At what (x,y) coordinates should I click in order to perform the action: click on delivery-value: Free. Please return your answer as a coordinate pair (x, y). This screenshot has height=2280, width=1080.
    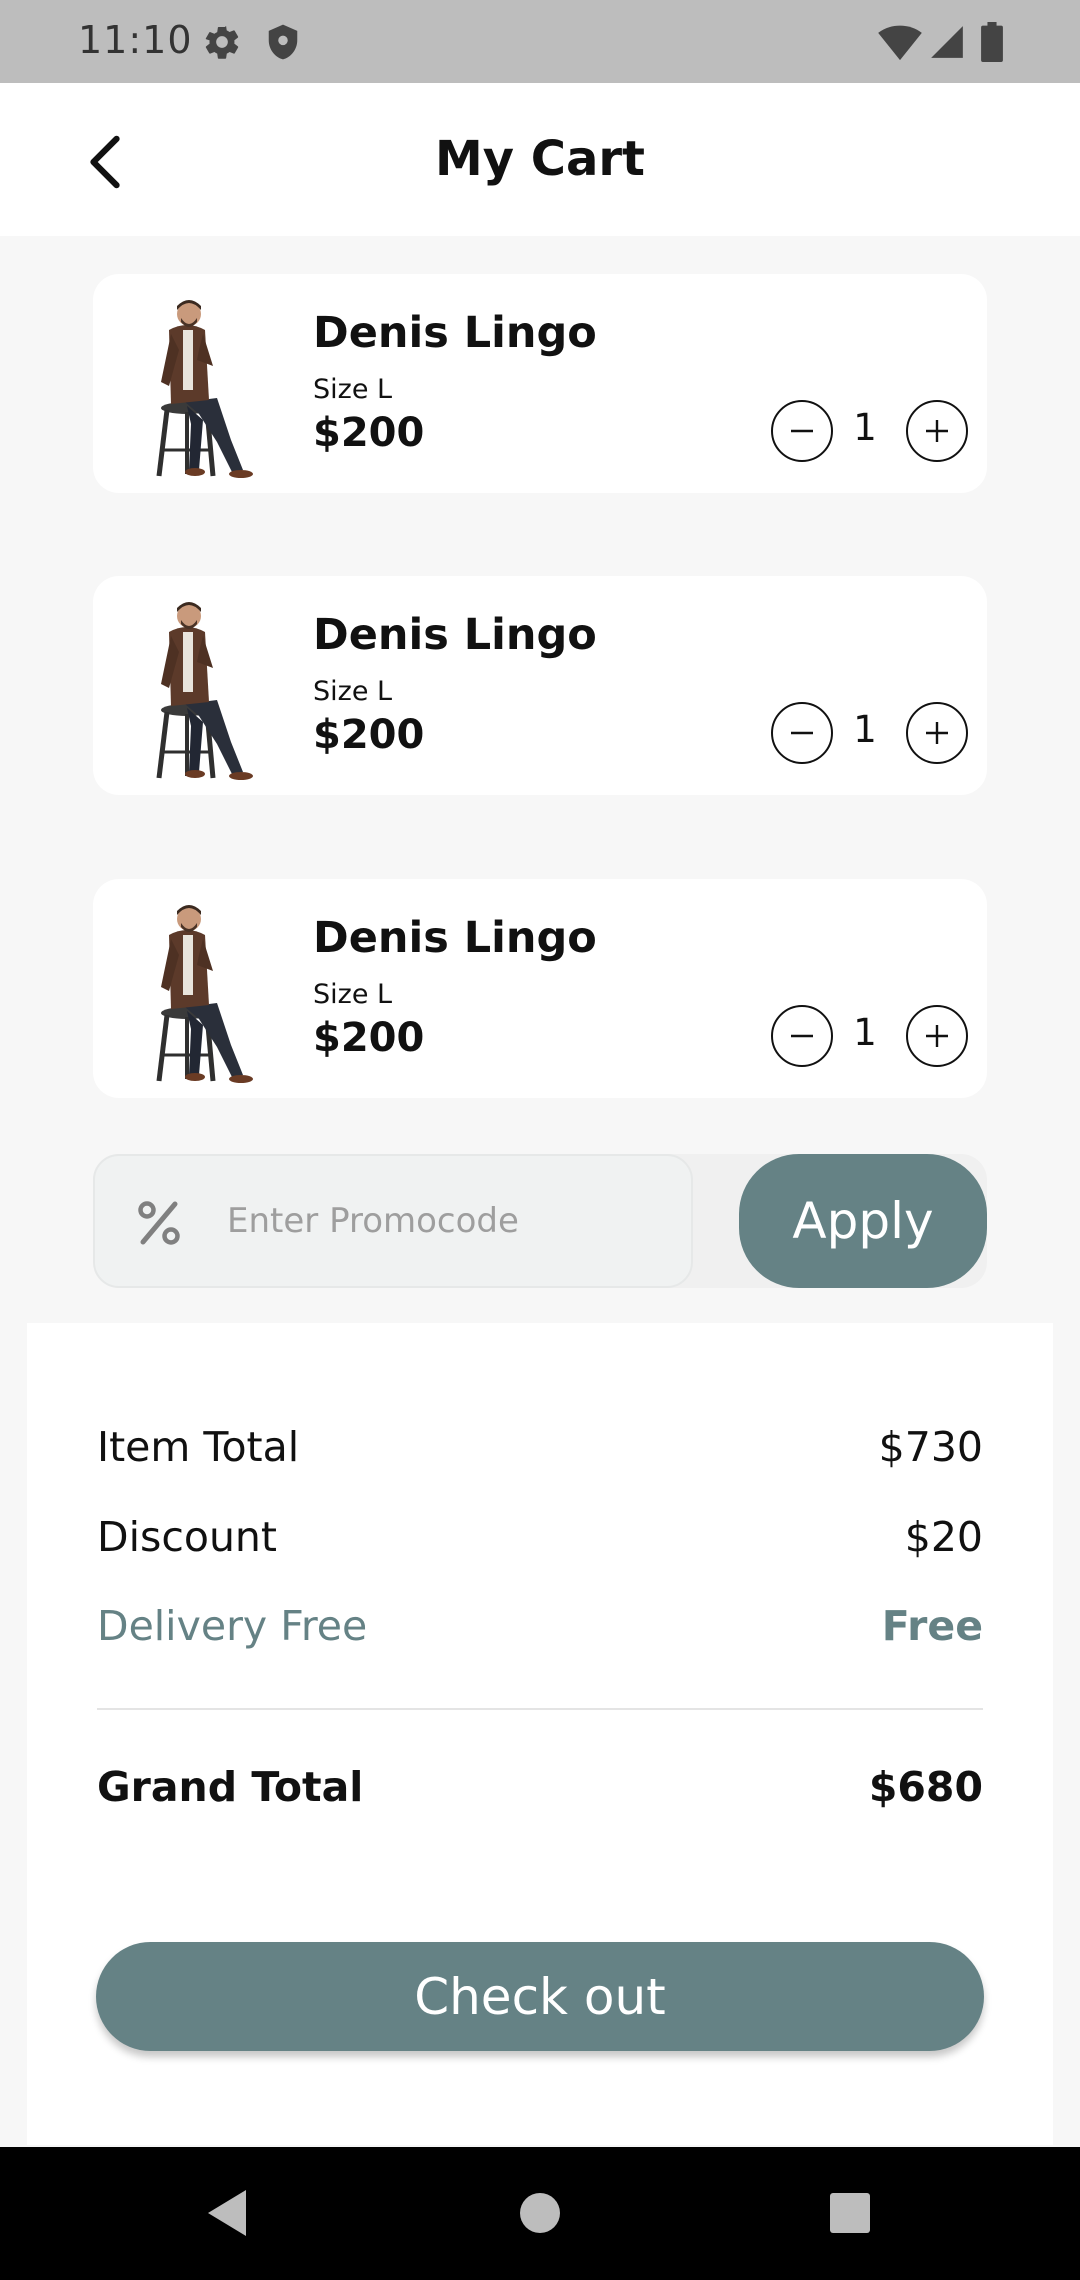
    Looking at the image, I should click on (932, 1626).